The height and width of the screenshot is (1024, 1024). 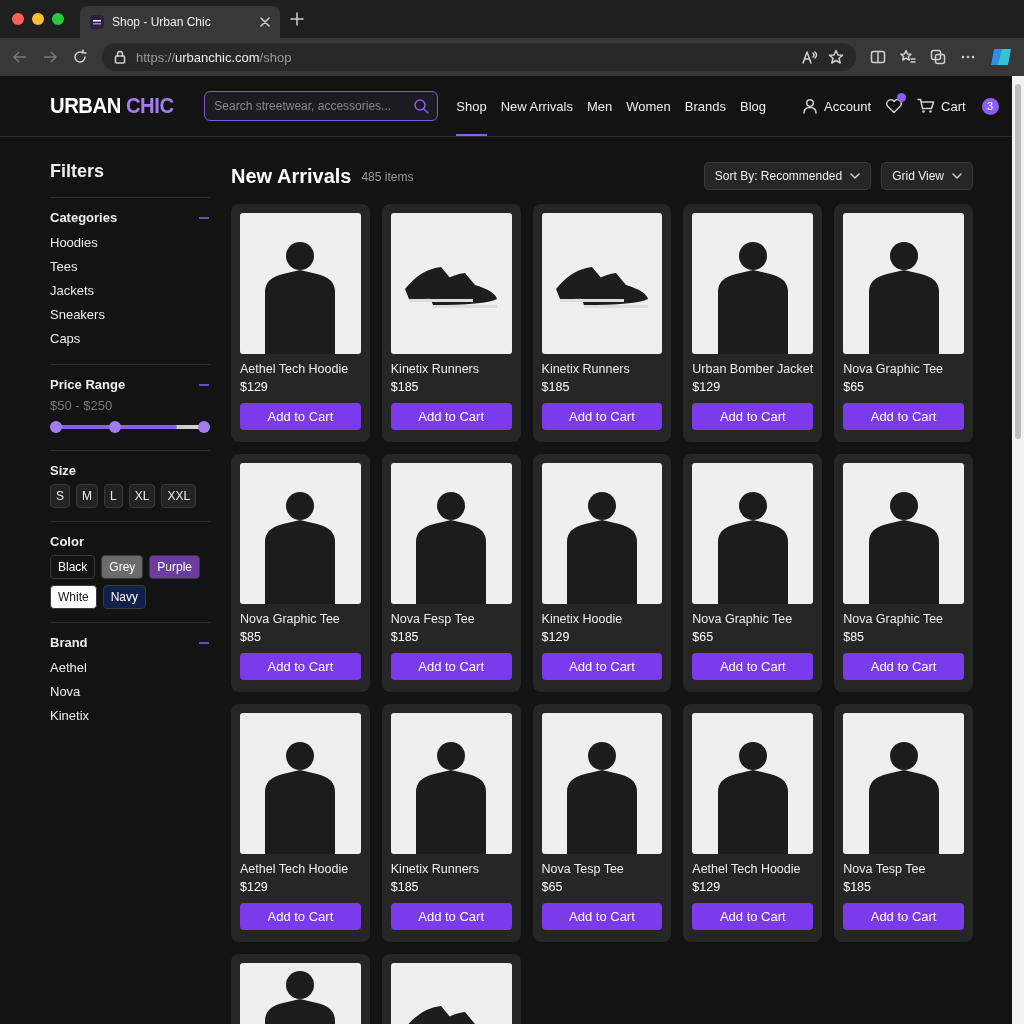 I want to click on filter-option: Nova, so click(x=130, y=692).